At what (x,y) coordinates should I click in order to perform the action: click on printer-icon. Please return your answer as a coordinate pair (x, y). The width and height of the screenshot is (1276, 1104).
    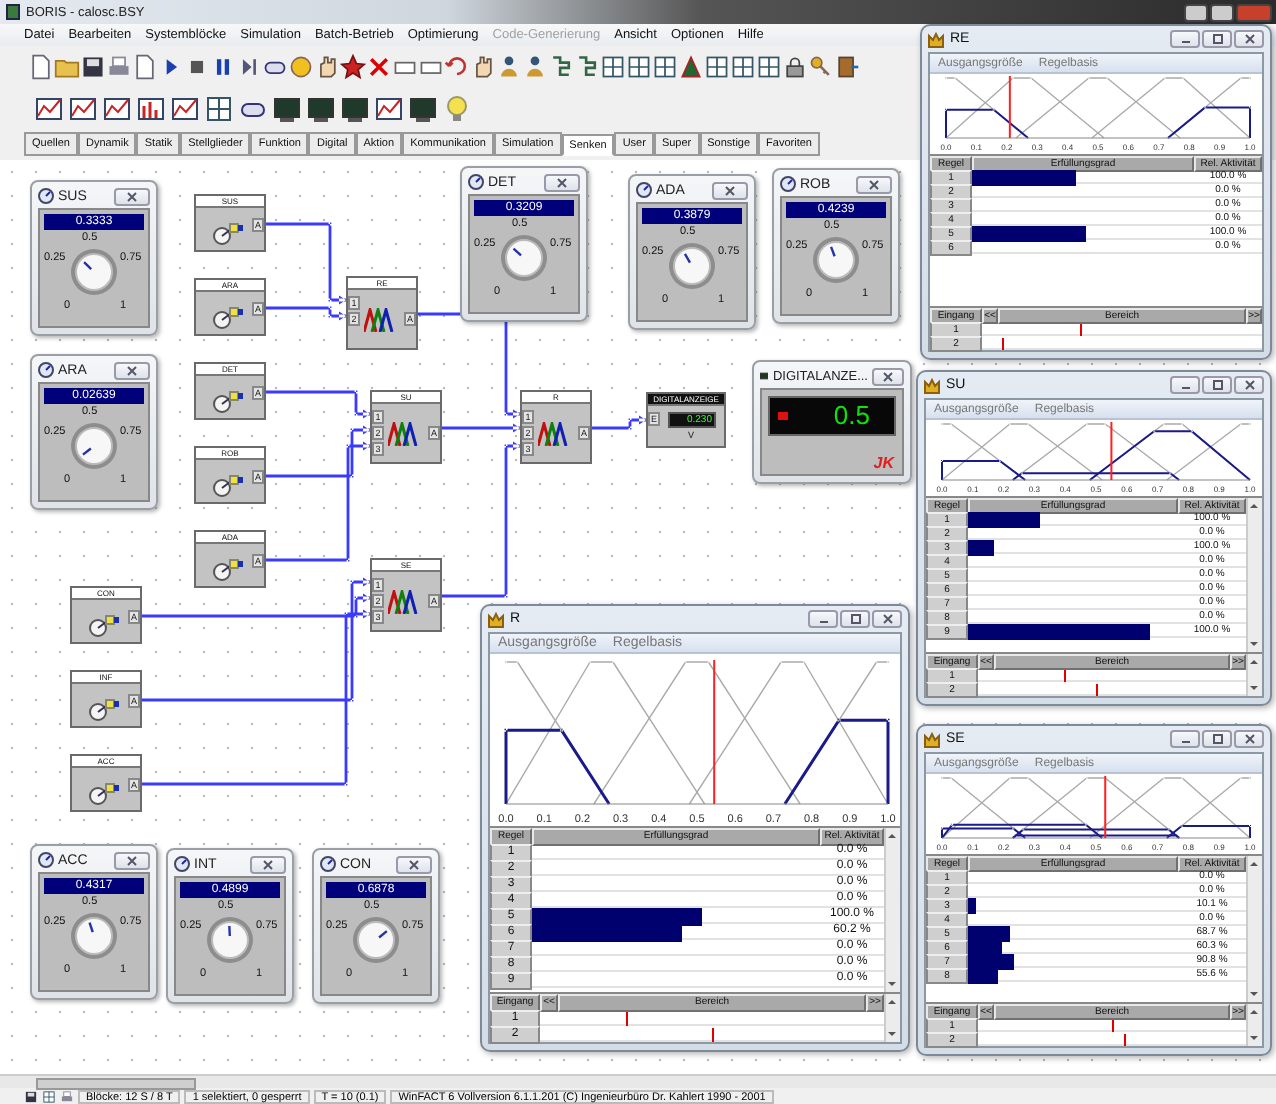
    Looking at the image, I should click on (67, 1096).